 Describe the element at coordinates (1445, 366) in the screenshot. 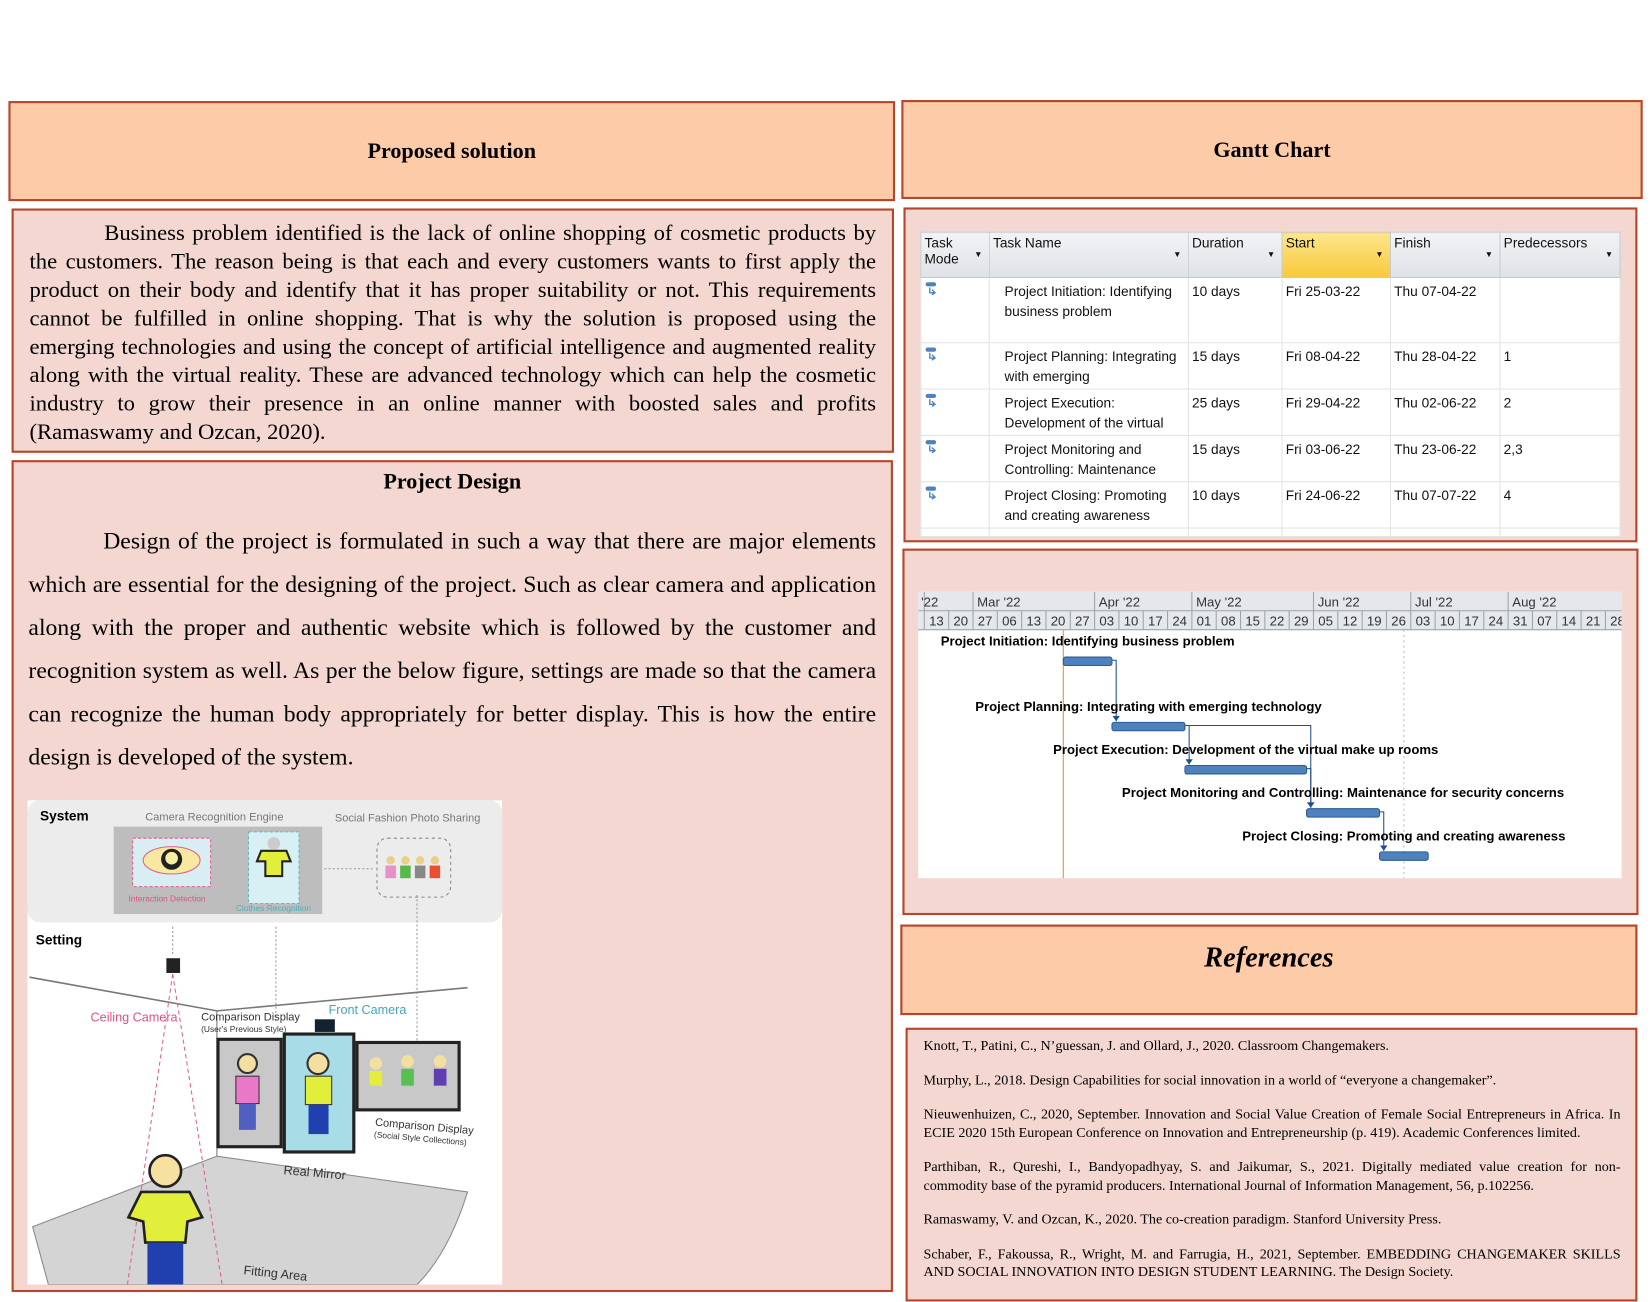

I see `task-finish-cell: Thu 28-04-22` at that location.